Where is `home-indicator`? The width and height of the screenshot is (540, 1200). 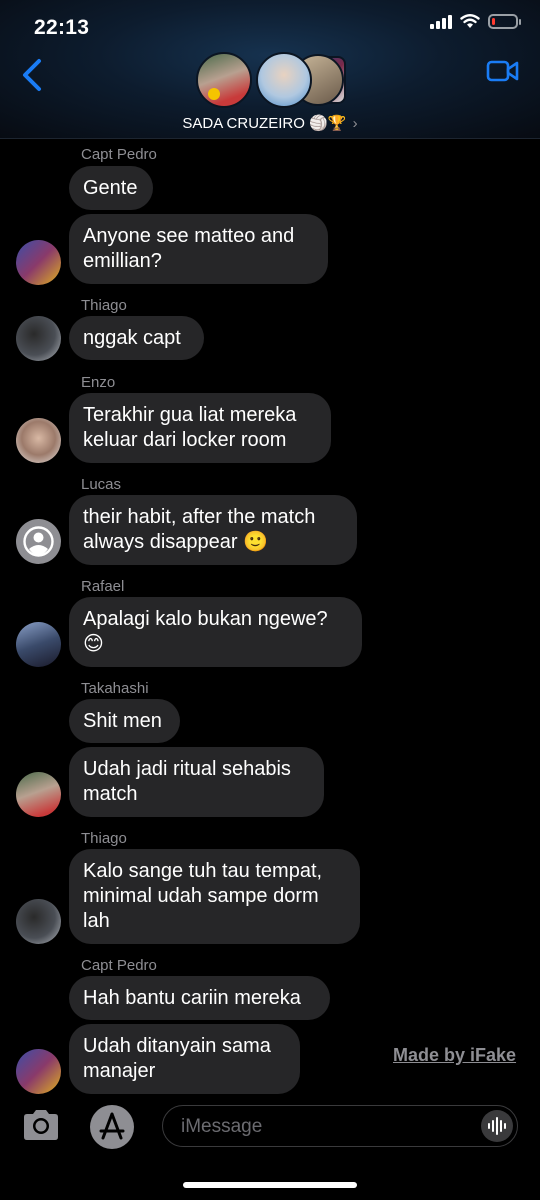
home-indicator is located at coordinates (270, 1185).